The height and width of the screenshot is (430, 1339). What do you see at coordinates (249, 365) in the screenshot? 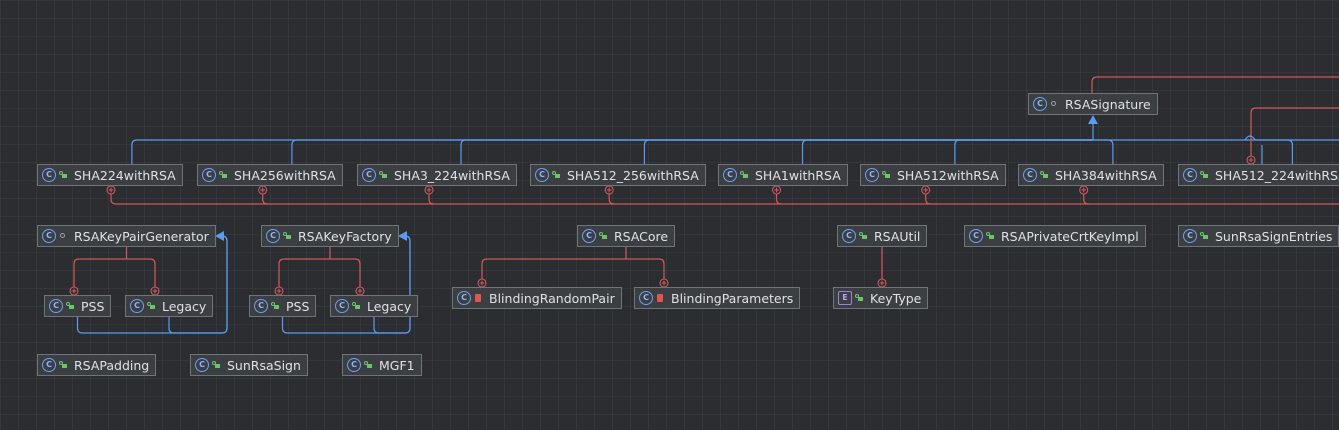
I see `node-sun-rsa-sign: C SunRsaSign` at bounding box center [249, 365].